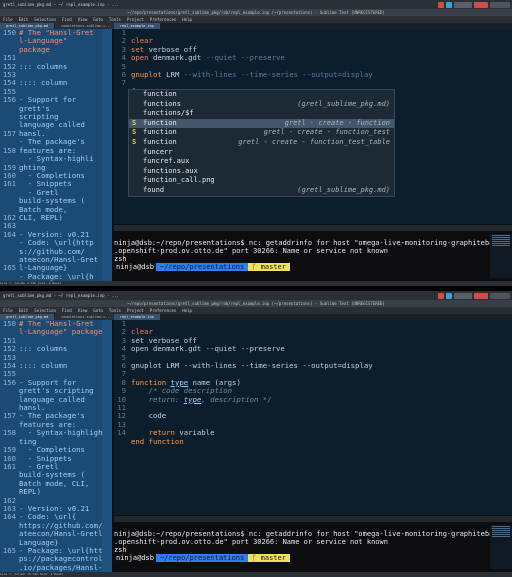  What do you see at coordinates (8, 277) in the screenshot?
I see `line-number` at bounding box center [8, 277].